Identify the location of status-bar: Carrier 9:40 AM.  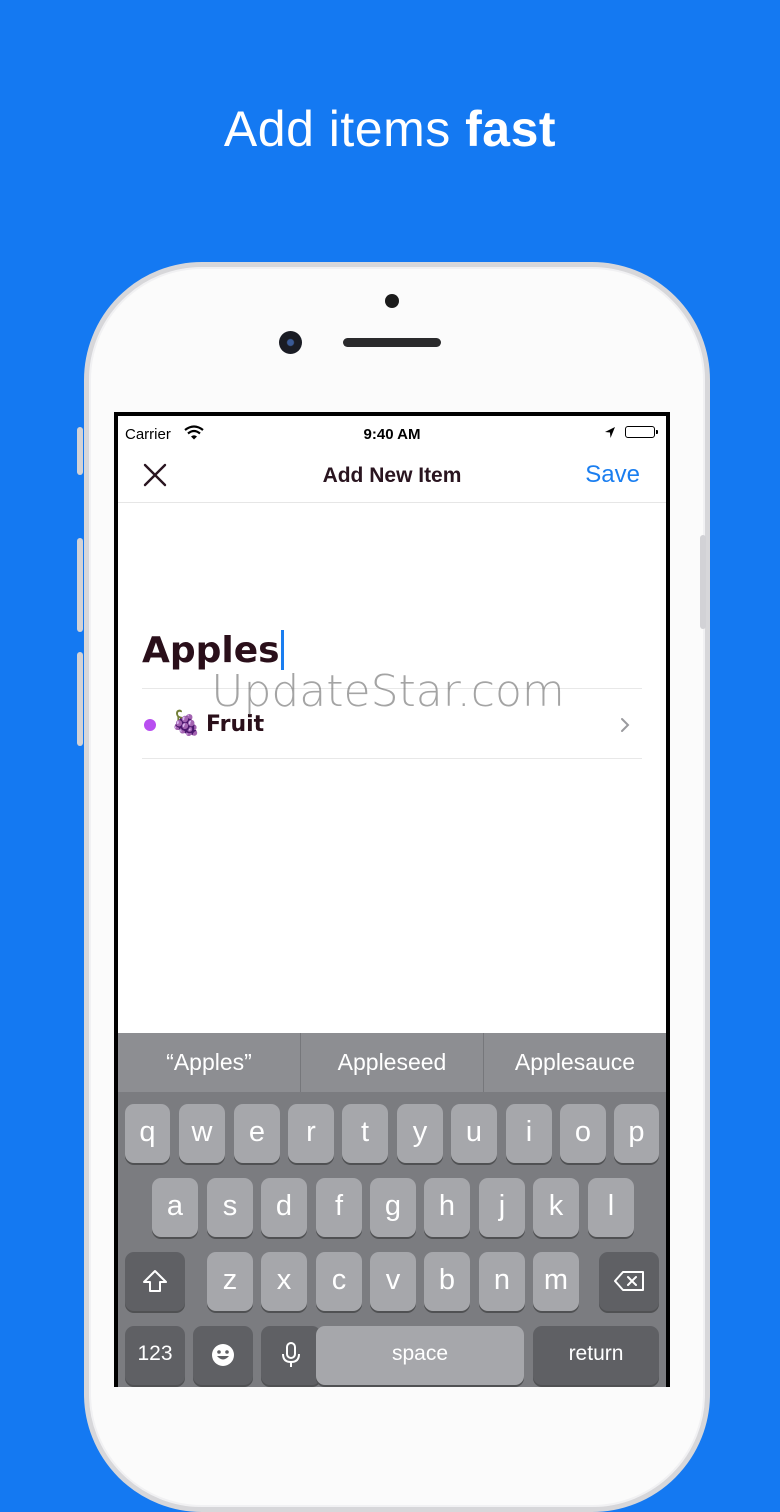
(392, 432).